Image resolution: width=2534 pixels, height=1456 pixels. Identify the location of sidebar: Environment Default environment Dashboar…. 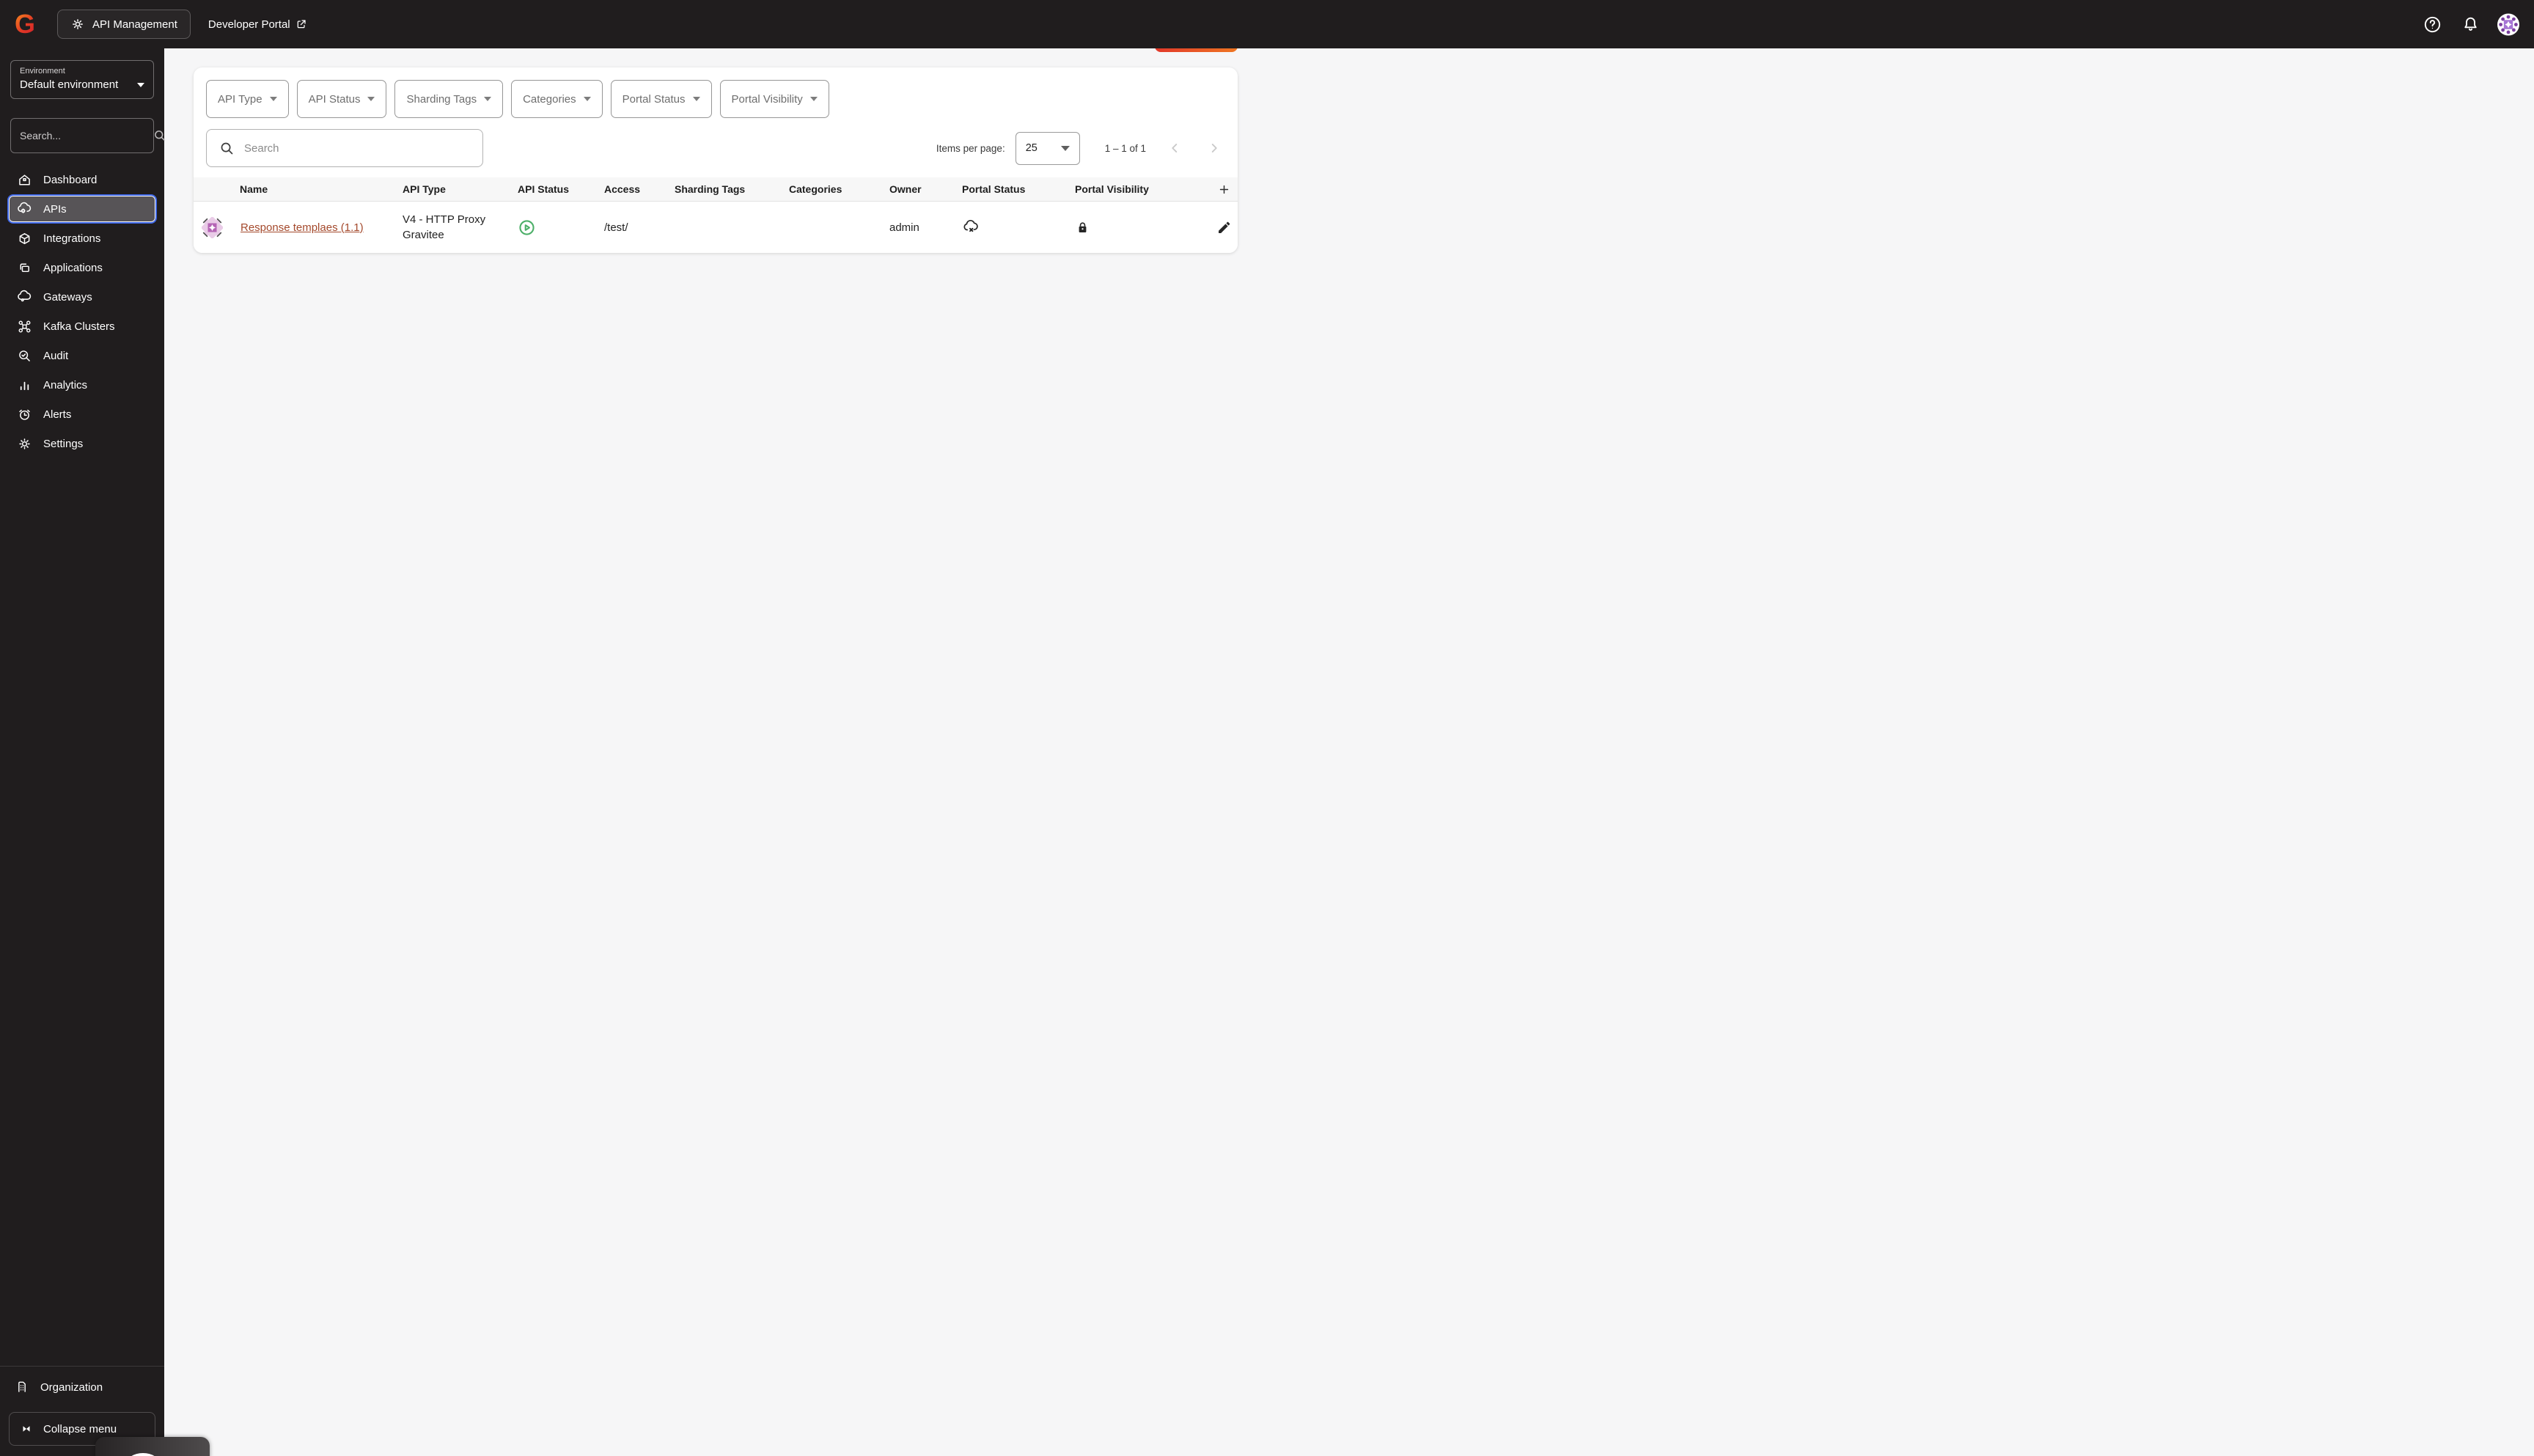
(82, 752).